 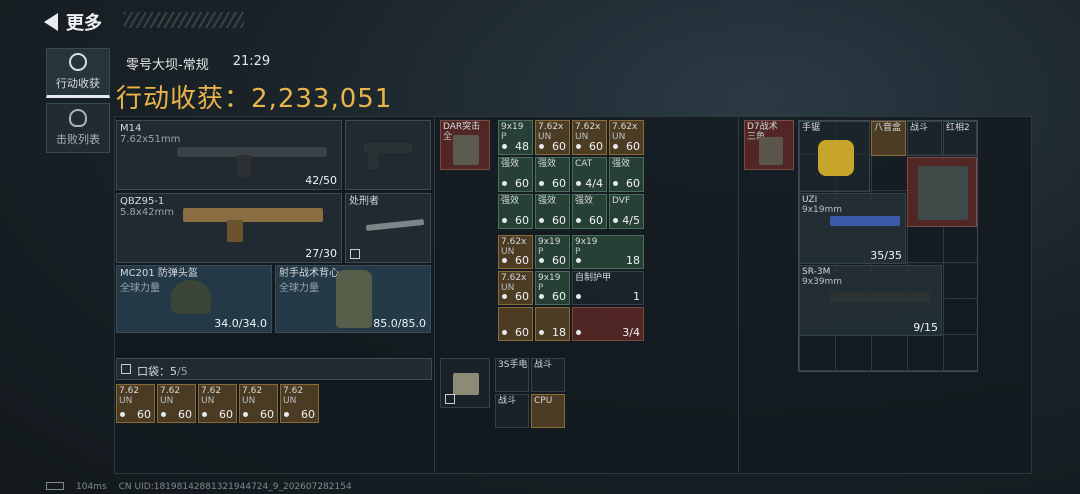 What do you see at coordinates (958, 128) in the screenshot?
I see `item-name: 红相2` at bounding box center [958, 128].